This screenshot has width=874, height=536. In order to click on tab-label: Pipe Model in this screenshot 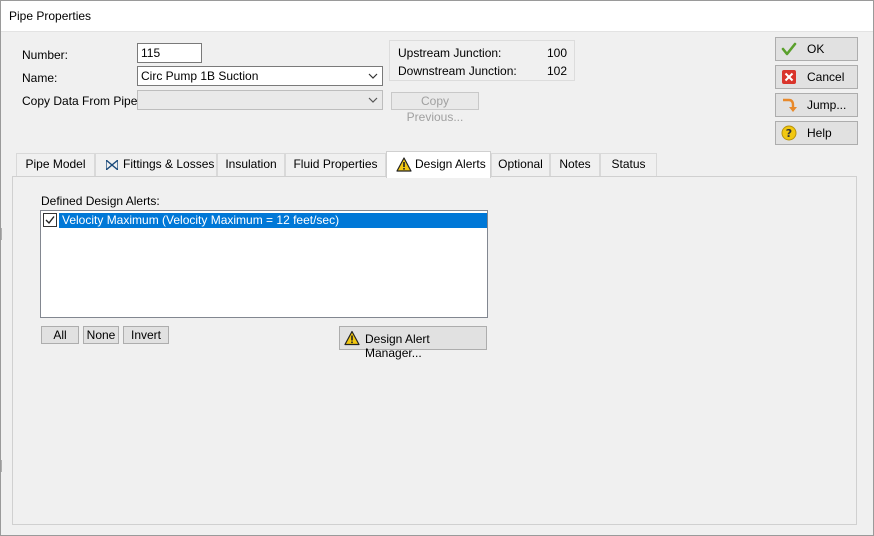, I will do `click(55, 164)`.